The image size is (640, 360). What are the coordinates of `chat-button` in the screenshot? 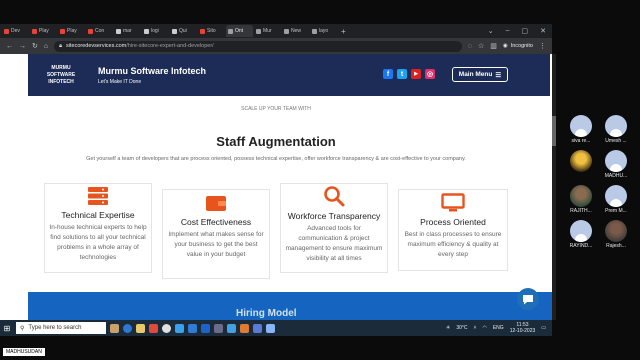 It's located at (528, 299).